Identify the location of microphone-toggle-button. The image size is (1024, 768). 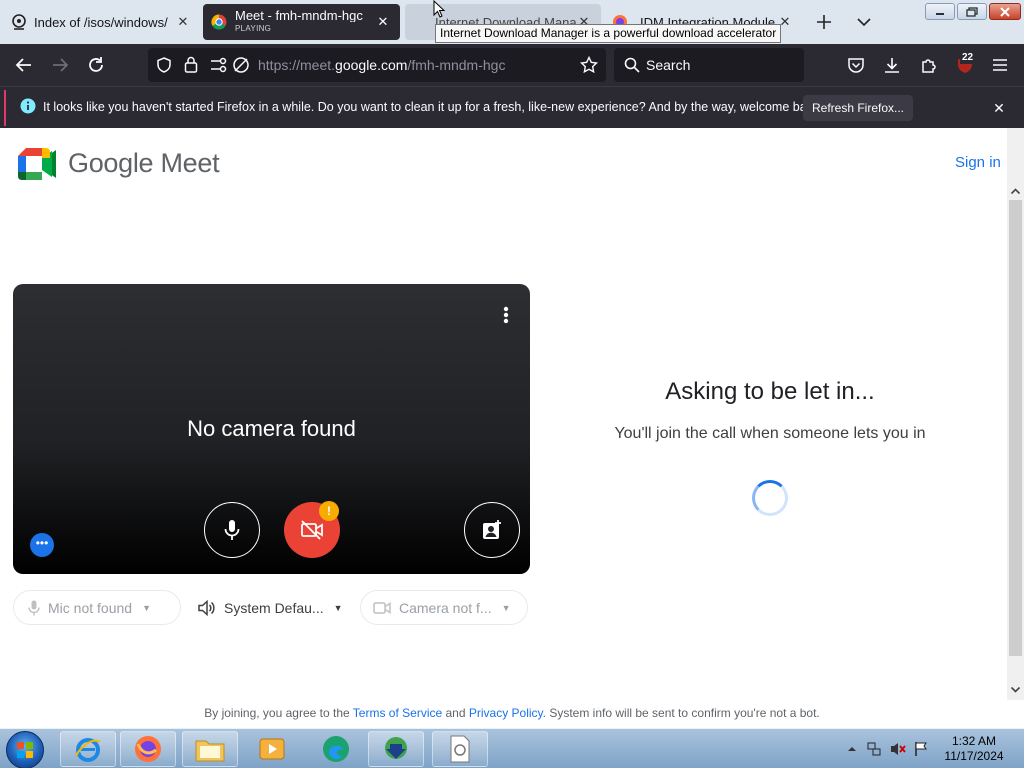
(232, 530).